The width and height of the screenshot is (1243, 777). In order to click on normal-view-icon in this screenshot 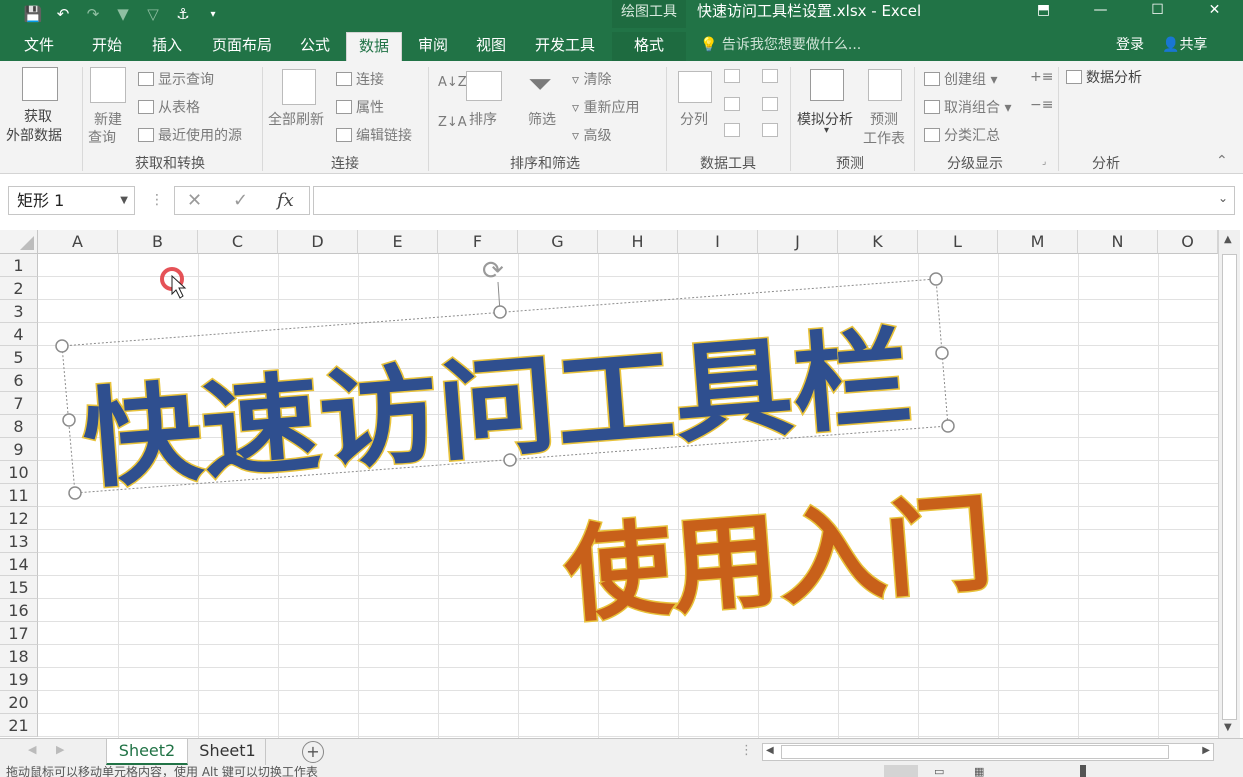, I will do `click(901, 771)`.